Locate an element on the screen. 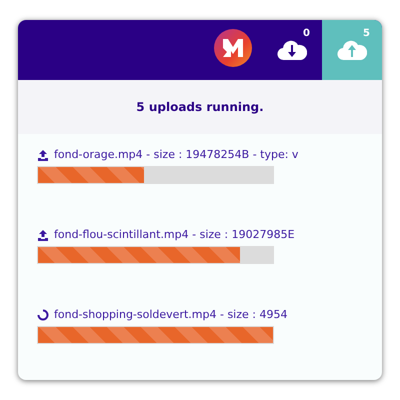 The image size is (400, 400). count-label: 0 is located at coordinates (306, 33).